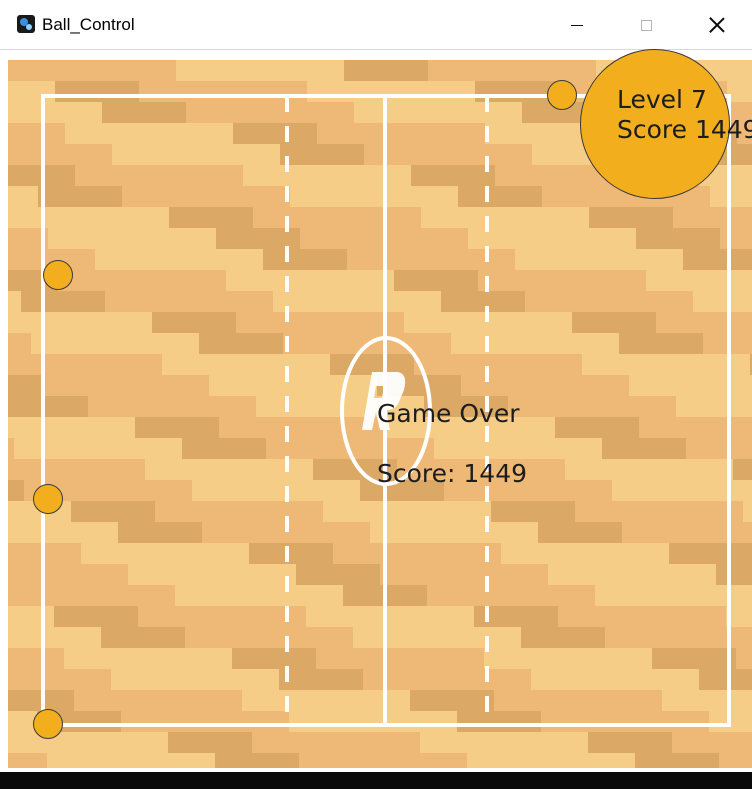  I want to click on bottom-frame-bar, so click(376, 780).